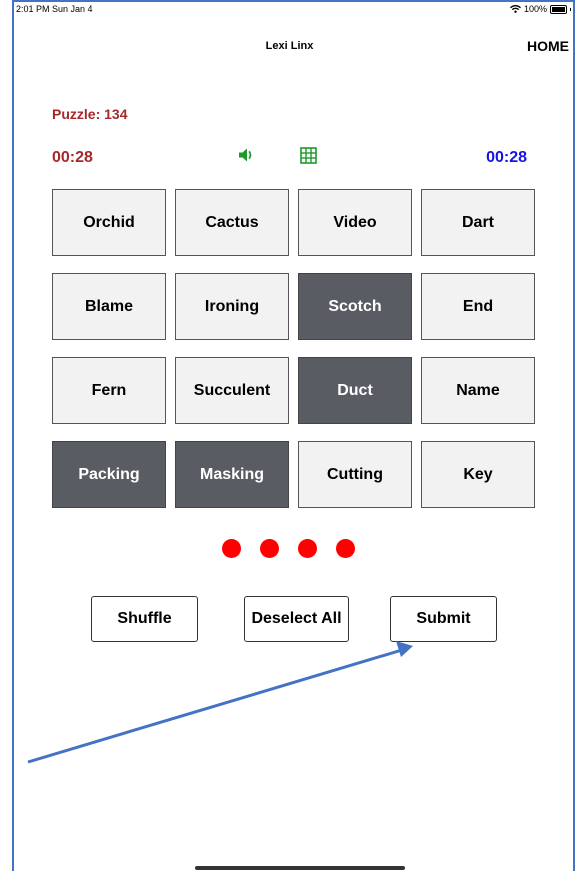 This screenshot has width=579, height=871. I want to click on battery-percent: 100%, so click(535, 9).